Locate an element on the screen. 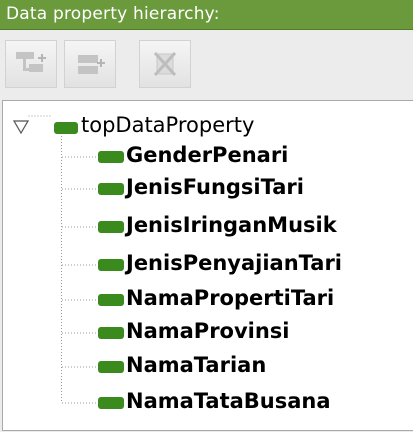 The width and height of the screenshot is (413, 432). tree-item-label: NamaTarian is located at coordinates (196, 365).